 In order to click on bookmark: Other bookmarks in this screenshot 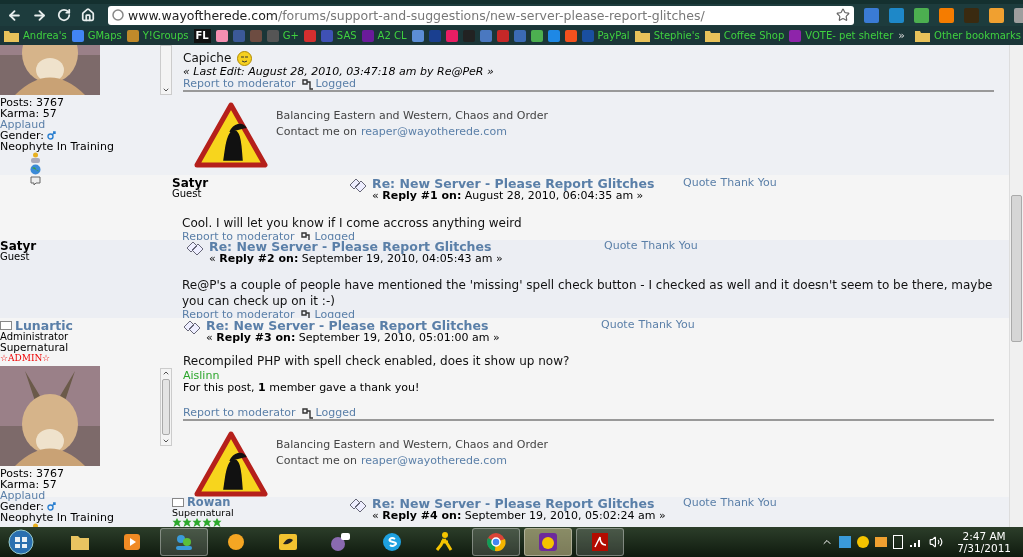, I will do `click(968, 35)`.